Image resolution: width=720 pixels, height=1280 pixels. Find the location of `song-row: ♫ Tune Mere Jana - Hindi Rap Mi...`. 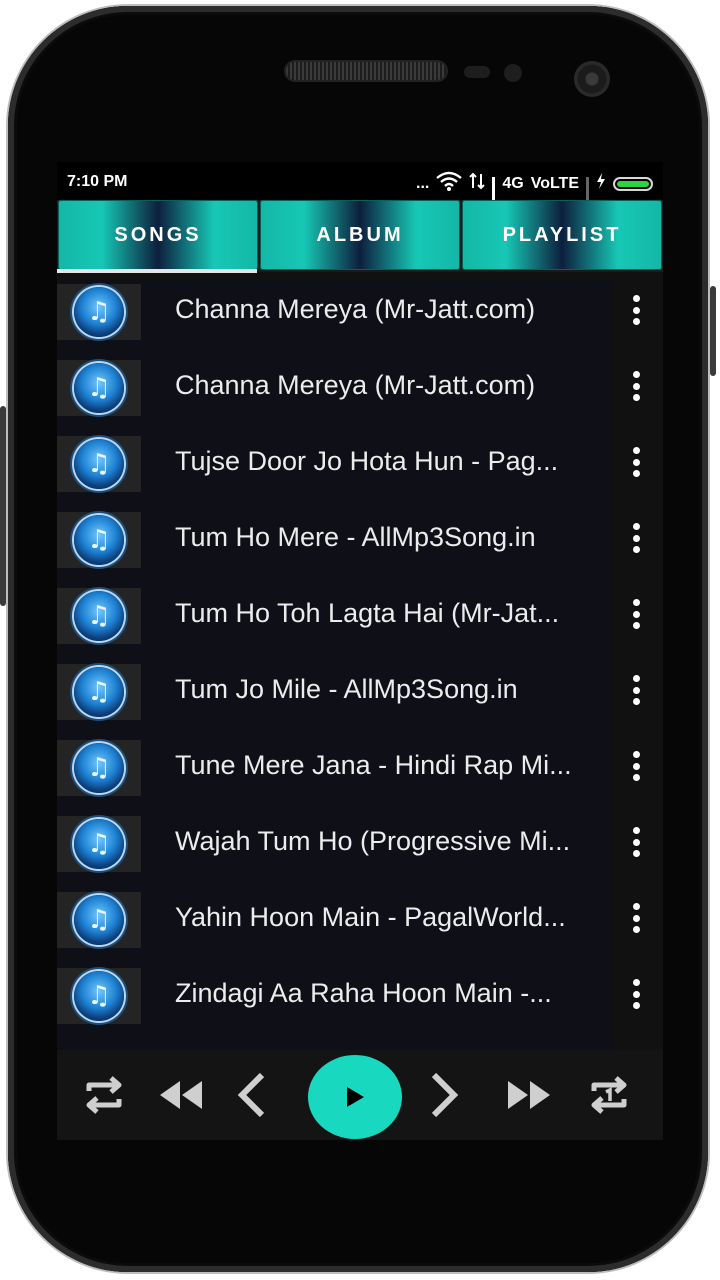

song-row: ♫ Tune Mere Jana - Hindi Rap Mi... is located at coordinates (360, 774).